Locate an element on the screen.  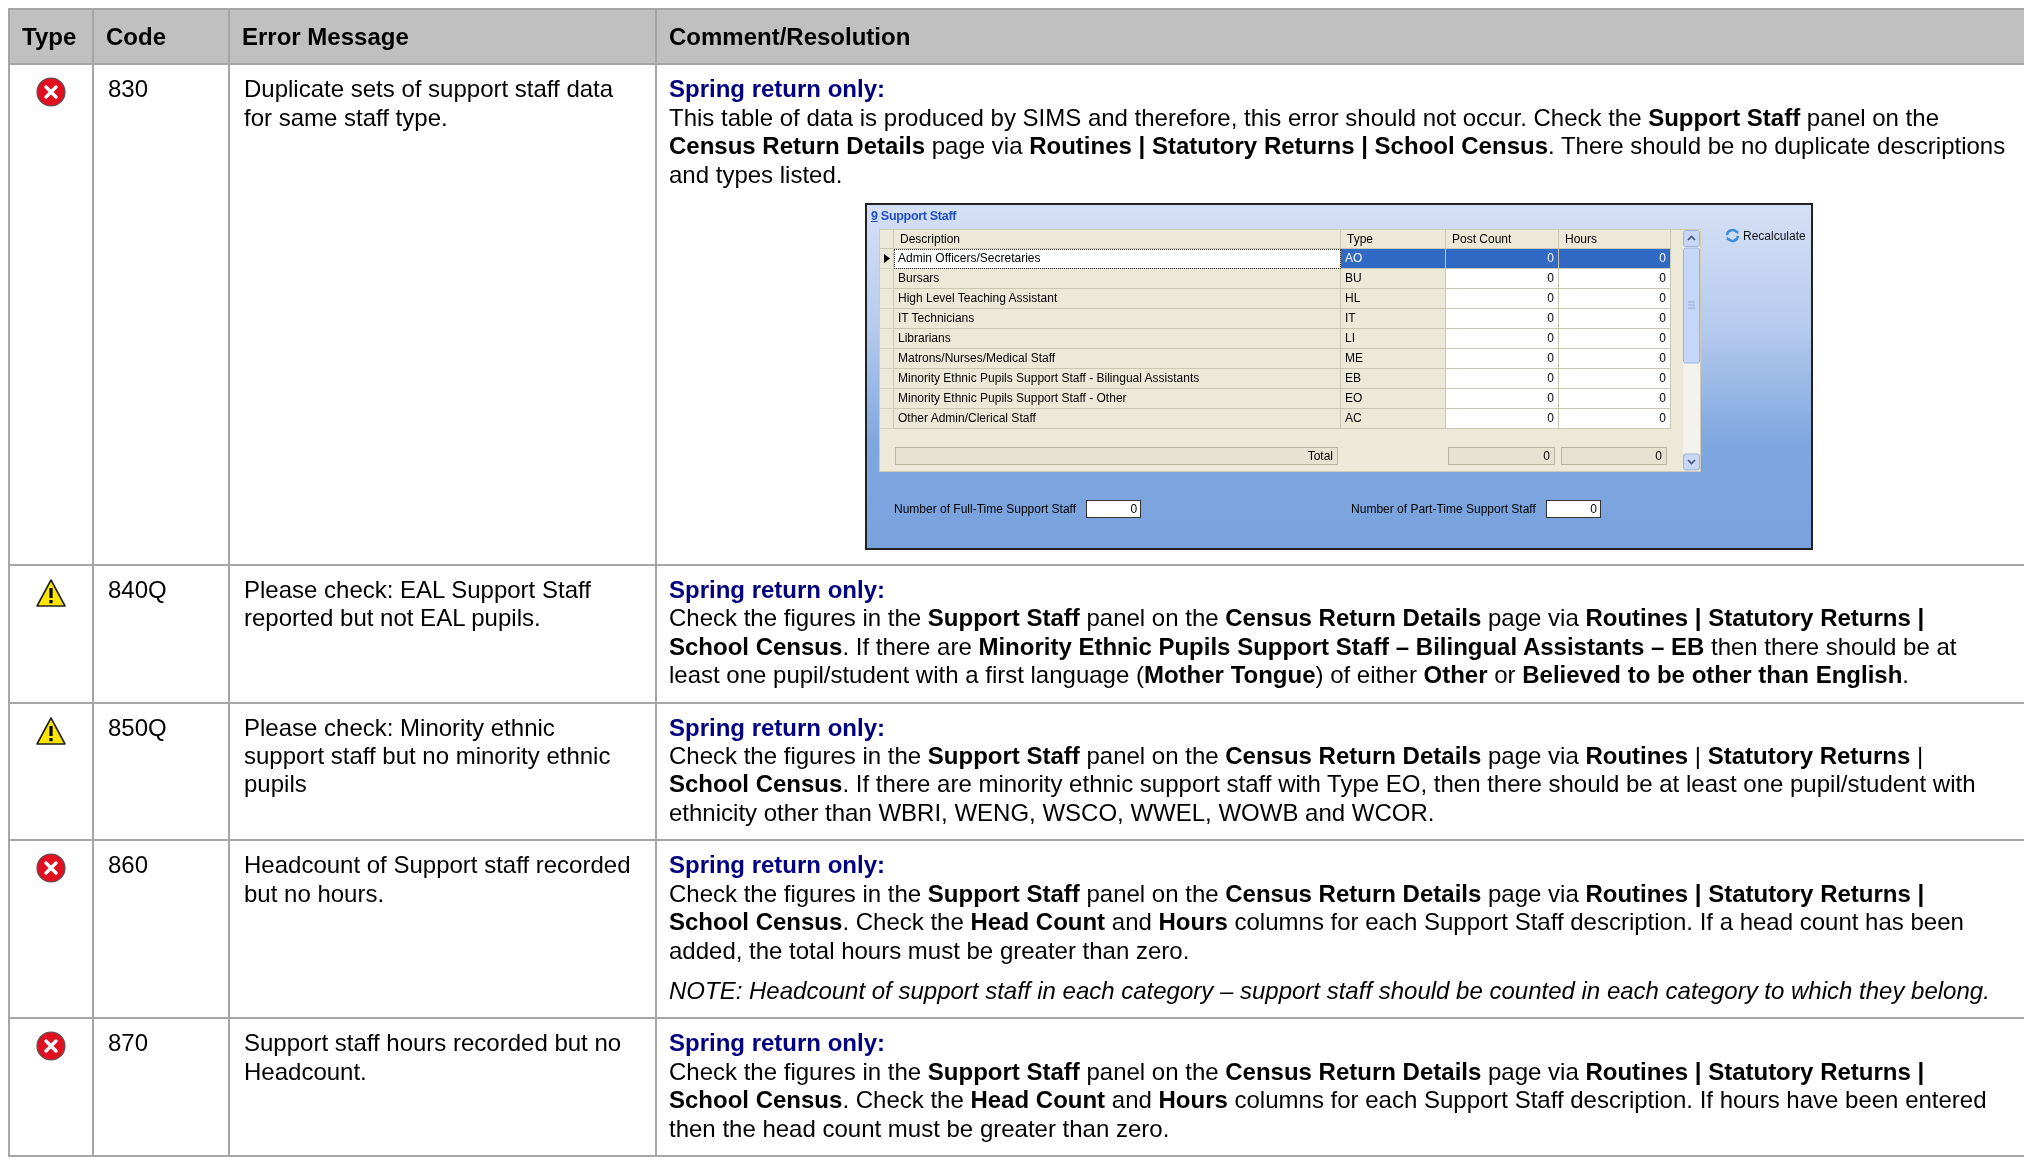
grid-cell: ME is located at coordinates (1393, 359).